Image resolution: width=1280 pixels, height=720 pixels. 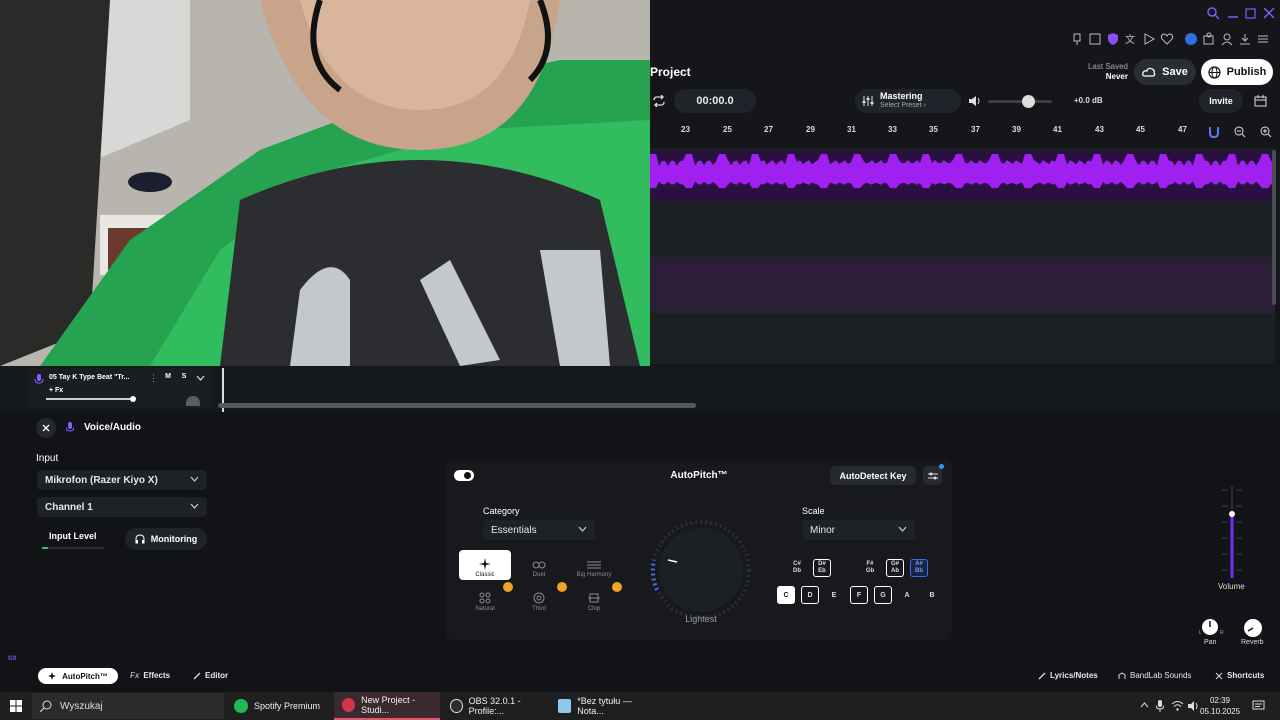 What do you see at coordinates (1113, 39) in the screenshot?
I see `shield-icon` at bounding box center [1113, 39].